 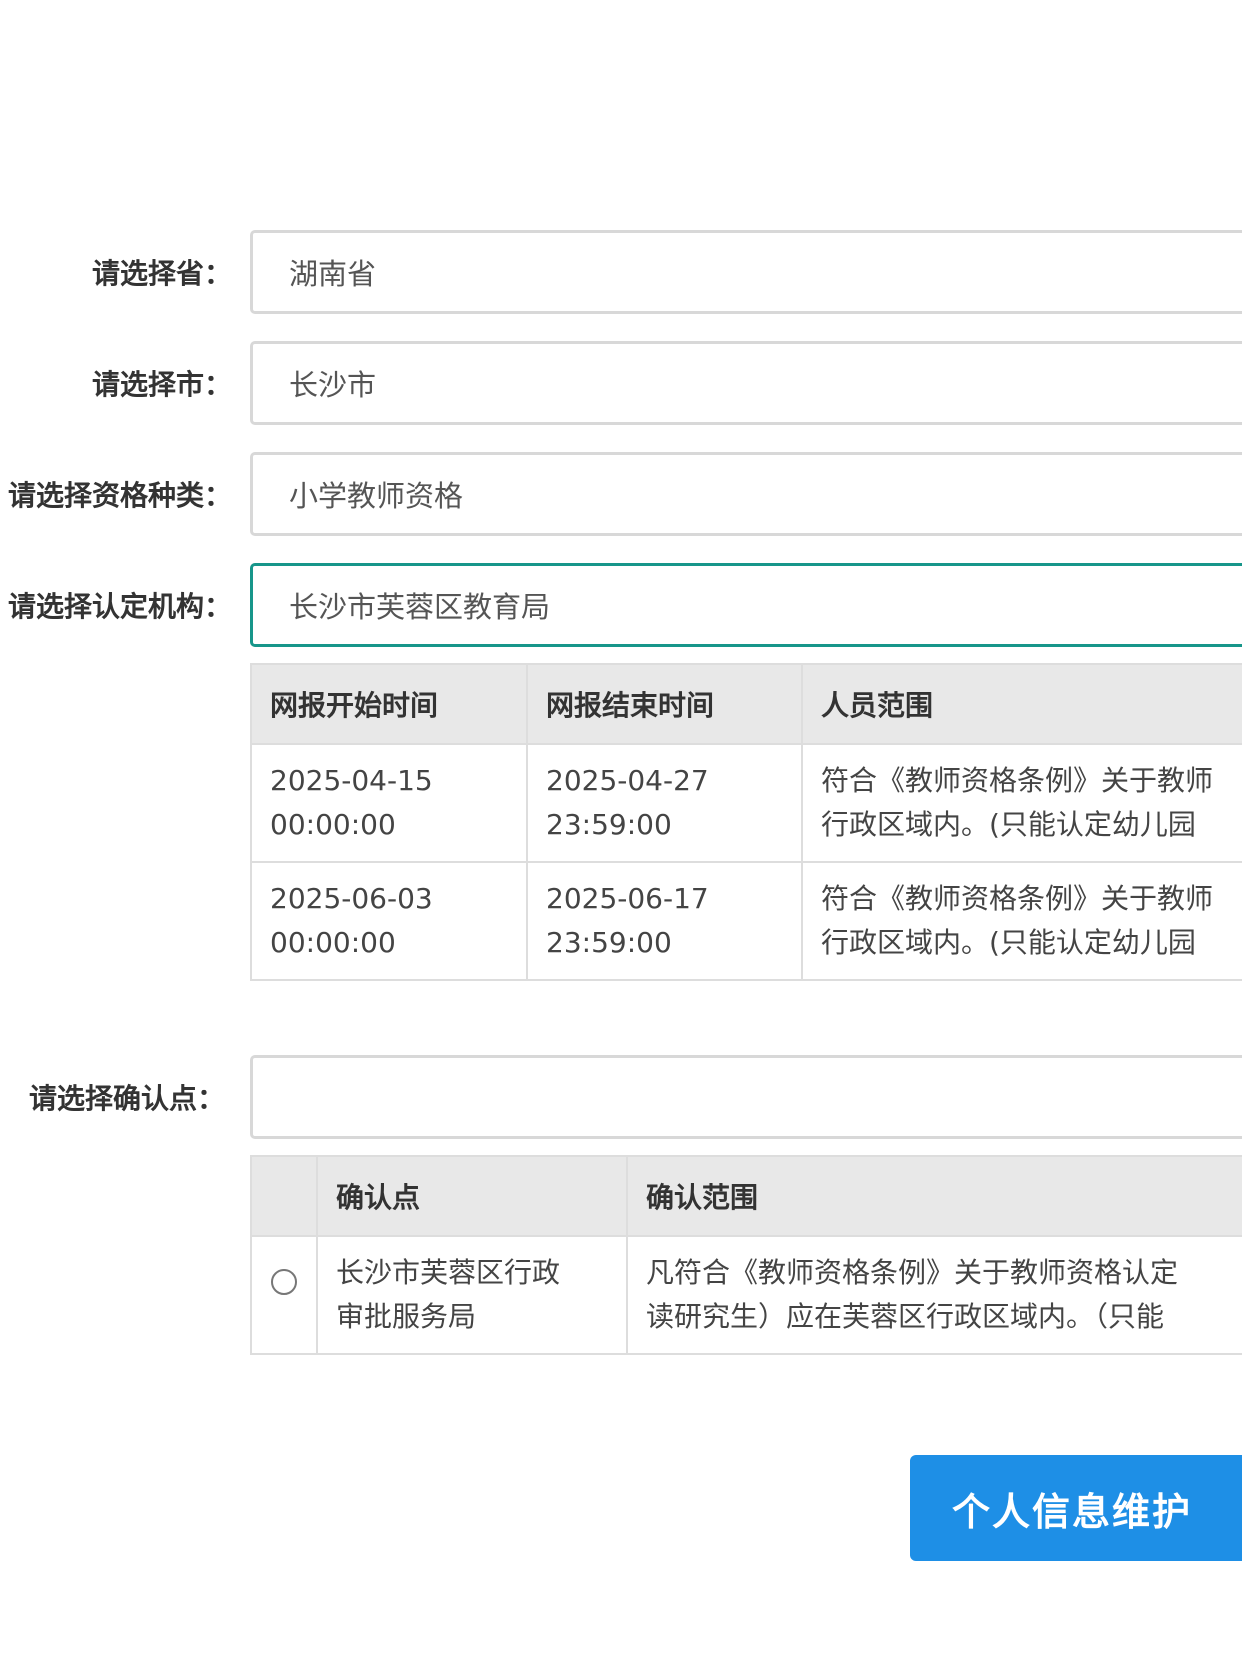 What do you see at coordinates (746, 1097) in the screenshot?
I see `confirm-point-select` at bounding box center [746, 1097].